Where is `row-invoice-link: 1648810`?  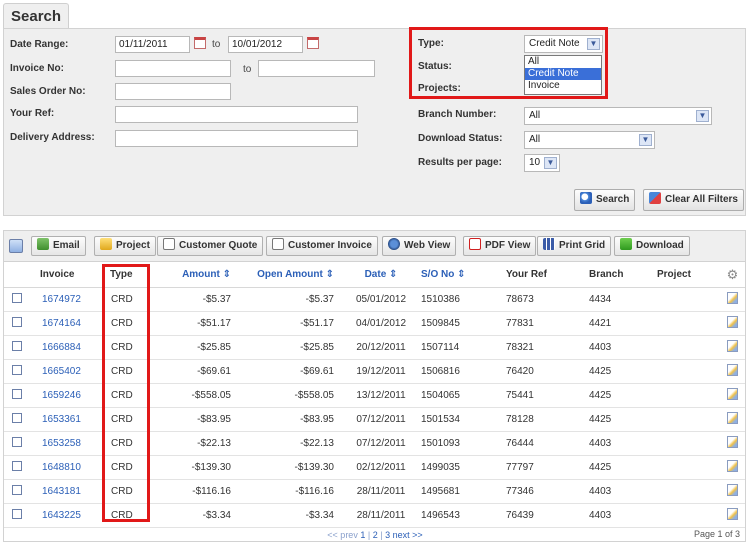
row-invoice-link: 1648810 is located at coordinates (71, 467).